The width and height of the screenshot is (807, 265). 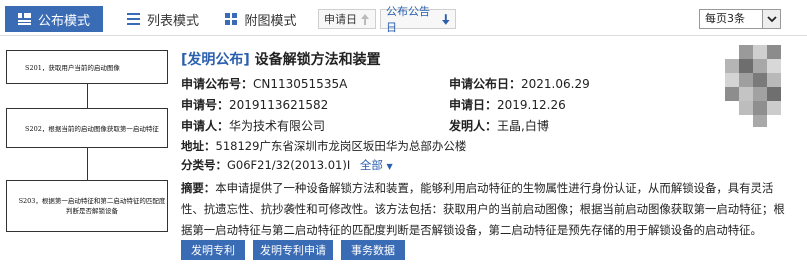 I want to click on record-title: [发明公布] 设备解锁方法和装置, so click(x=281, y=59).